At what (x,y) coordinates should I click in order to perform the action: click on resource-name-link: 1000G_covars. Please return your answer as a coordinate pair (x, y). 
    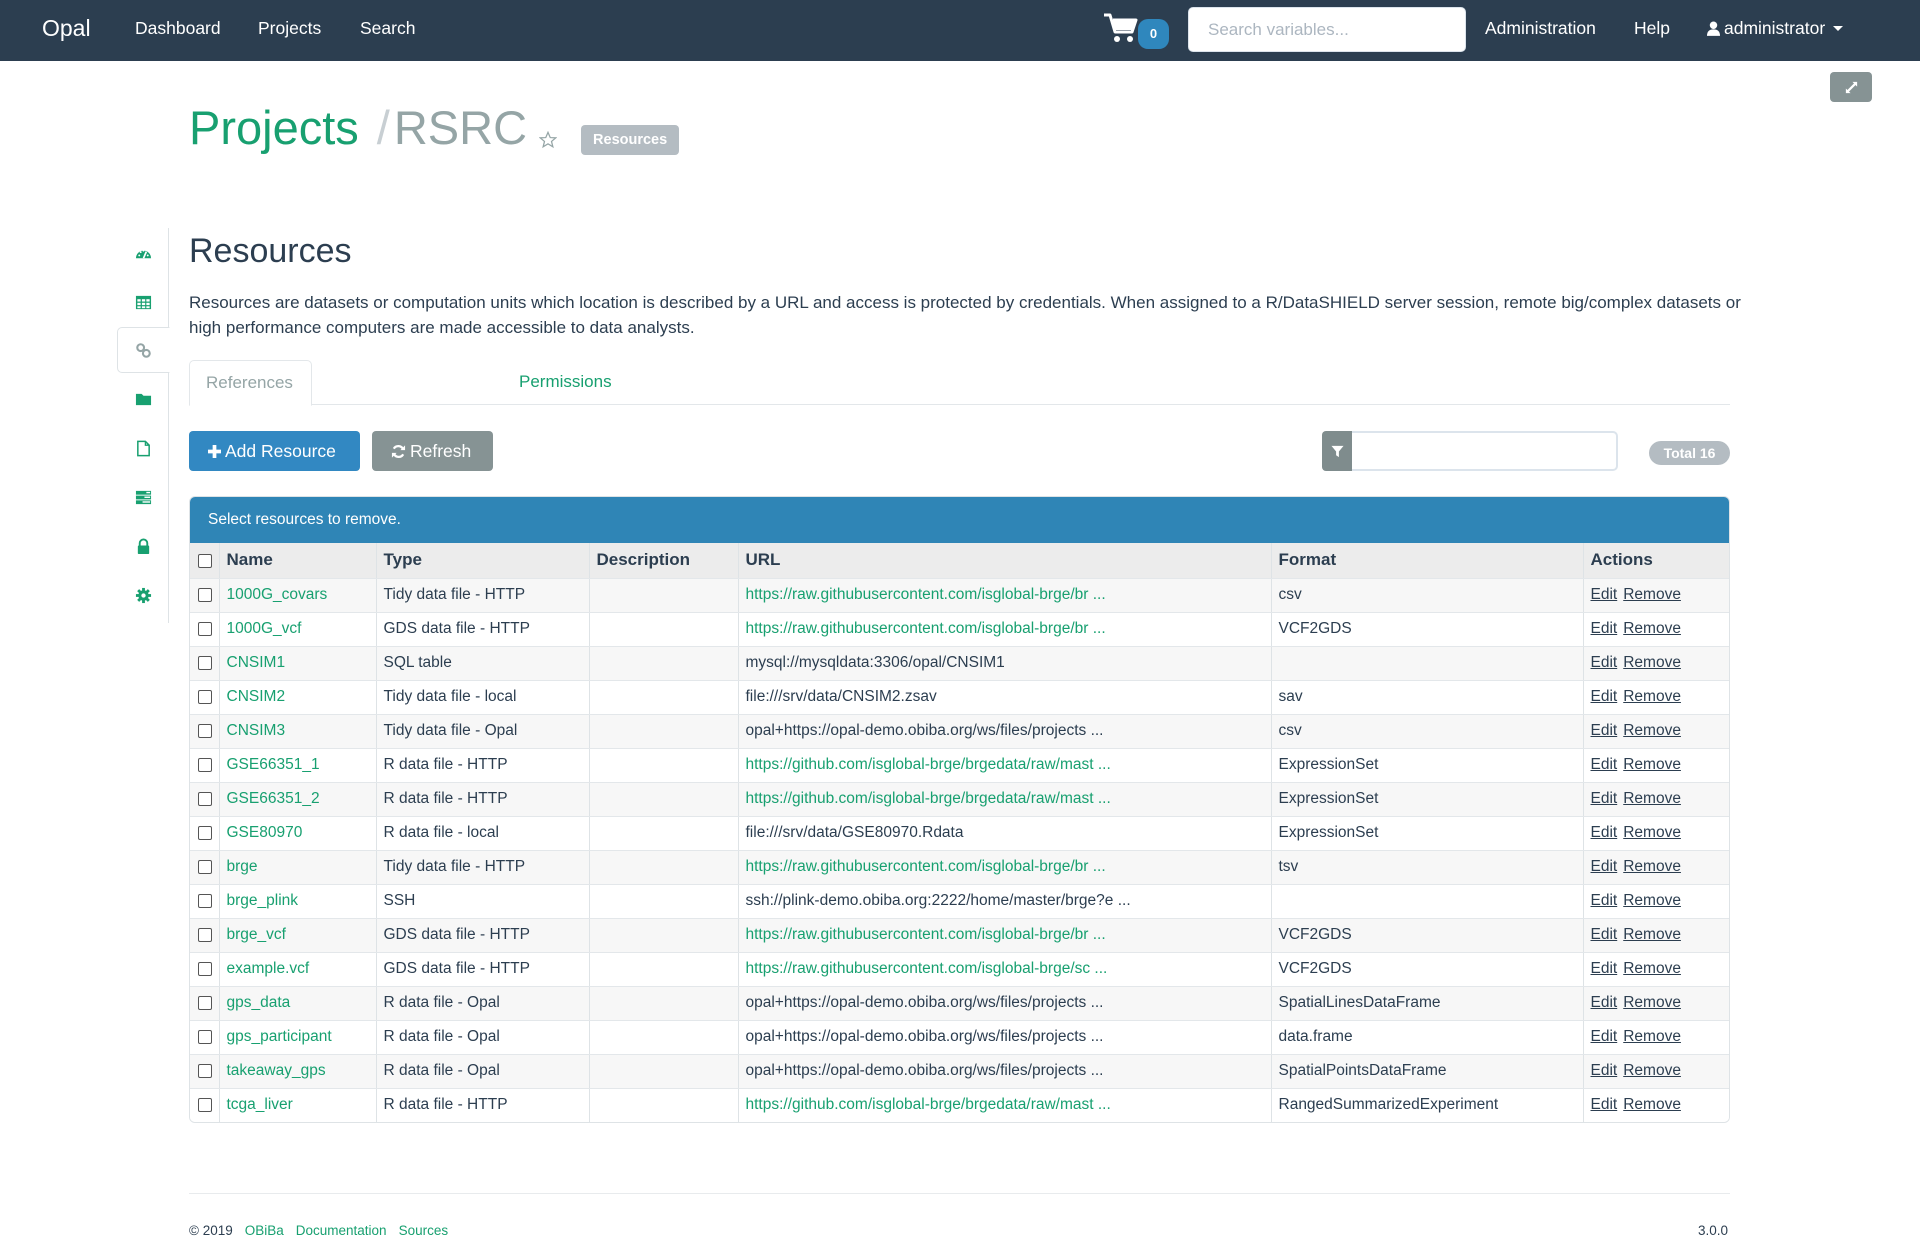
    Looking at the image, I should click on (277, 594).